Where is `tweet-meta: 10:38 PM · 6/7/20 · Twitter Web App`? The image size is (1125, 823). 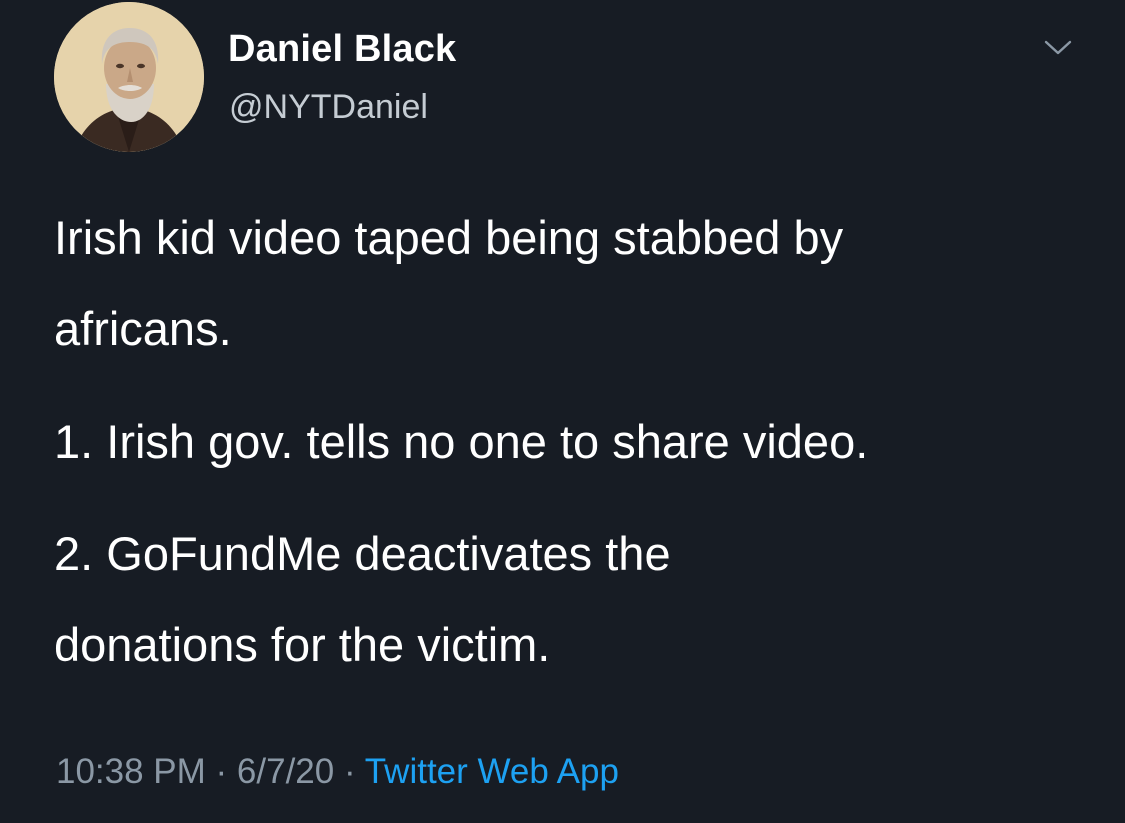 tweet-meta: 10:38 PM · 6/7/20 · Twitter Web App is located at coordinates (337, 772).